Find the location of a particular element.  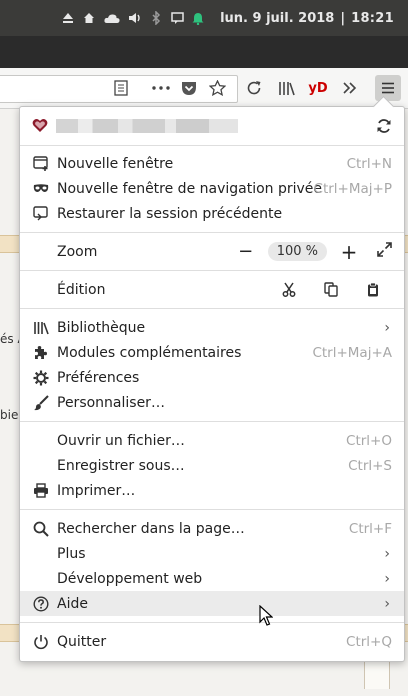

menu-item-label: Restaurer la session précédente is located at coordinates (170, 213).